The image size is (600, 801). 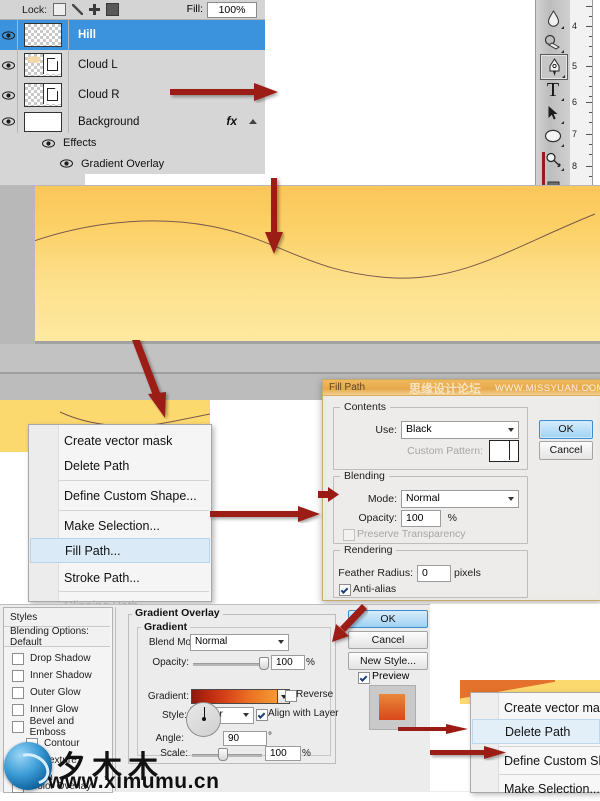 I want to click on toolbox: T, so click(x=553, y=94).